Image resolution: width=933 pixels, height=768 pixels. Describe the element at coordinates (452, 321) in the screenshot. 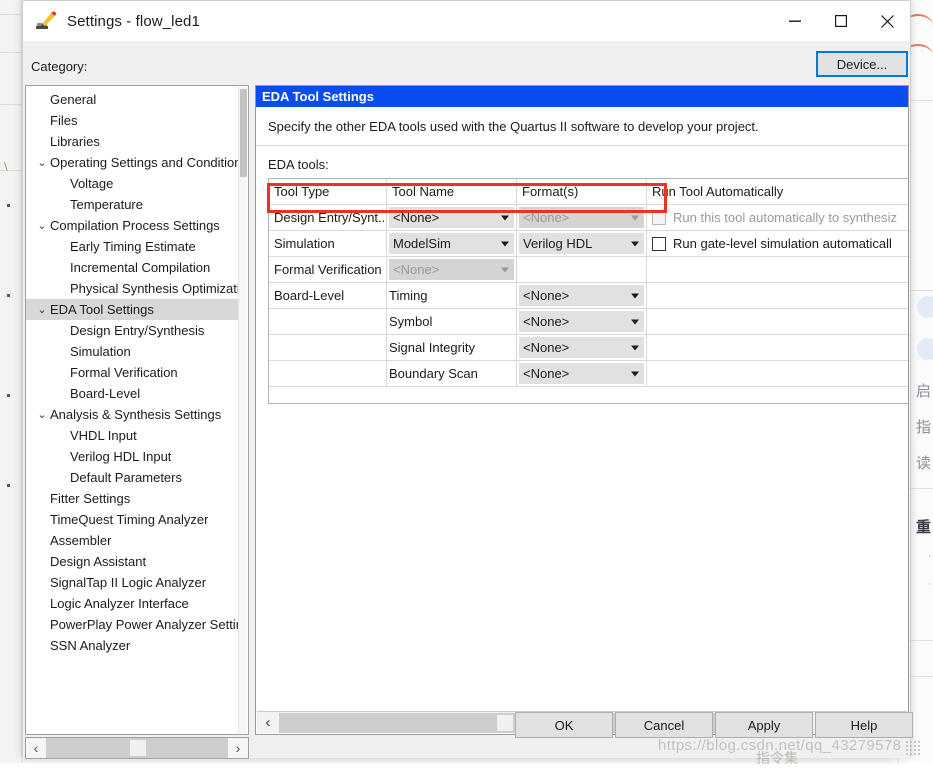

I see `tool-name-cell: Symbol` at that location.